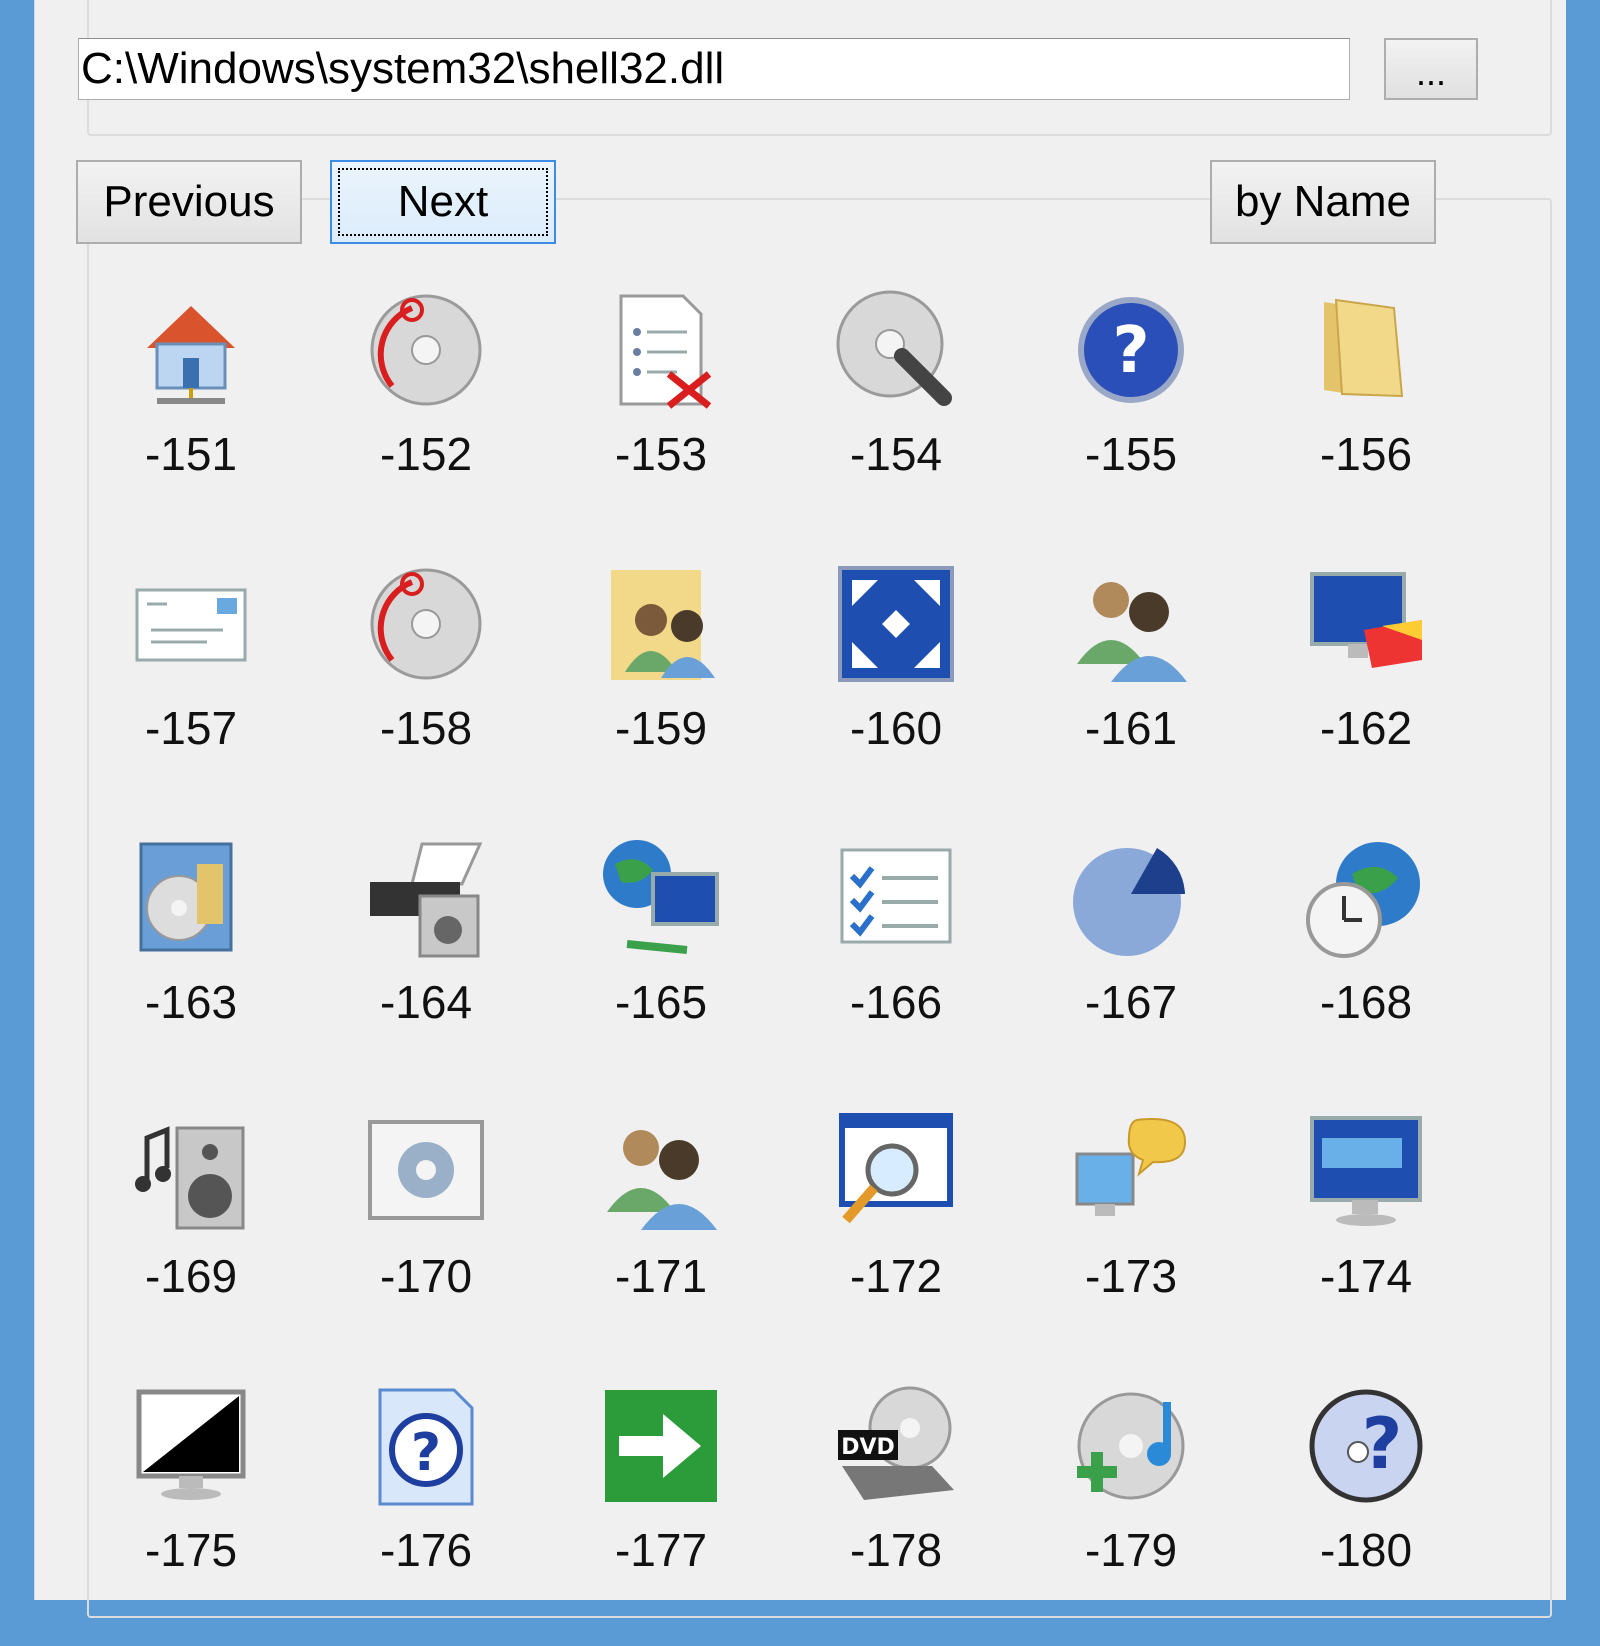  I want to click on icon-cell: -170, so click(424, 1235).